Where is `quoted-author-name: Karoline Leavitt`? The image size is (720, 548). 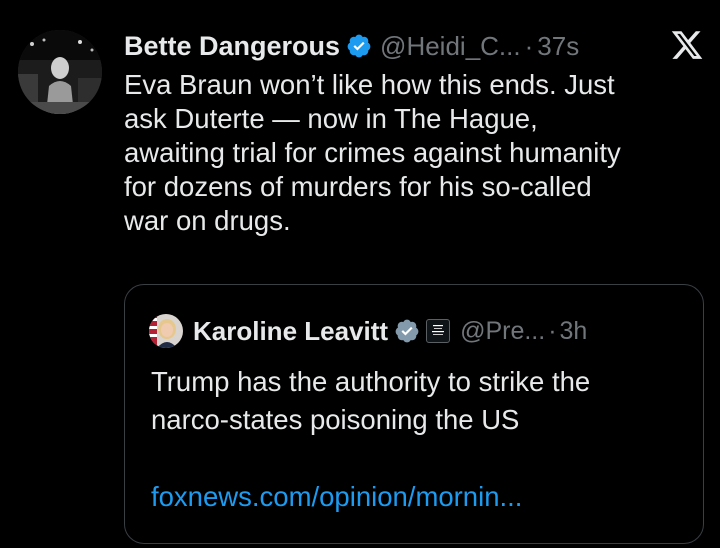
quoted-author-name: Karoline Leavitt is located at coordinates (290, 331).